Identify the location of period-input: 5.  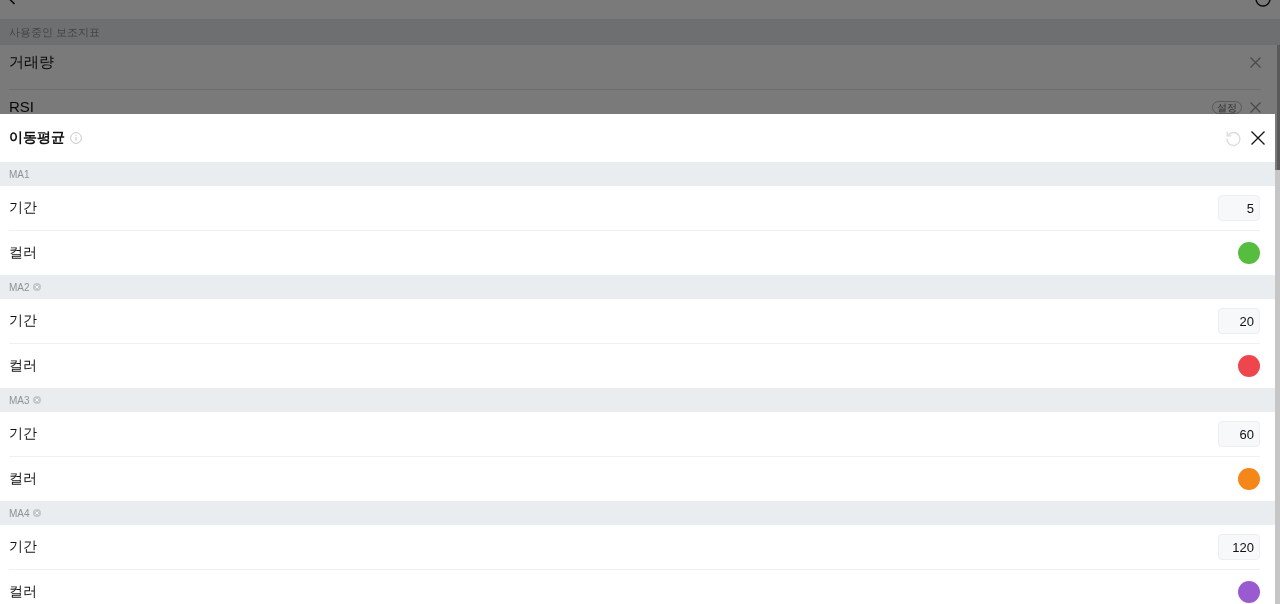
(1239, 208).